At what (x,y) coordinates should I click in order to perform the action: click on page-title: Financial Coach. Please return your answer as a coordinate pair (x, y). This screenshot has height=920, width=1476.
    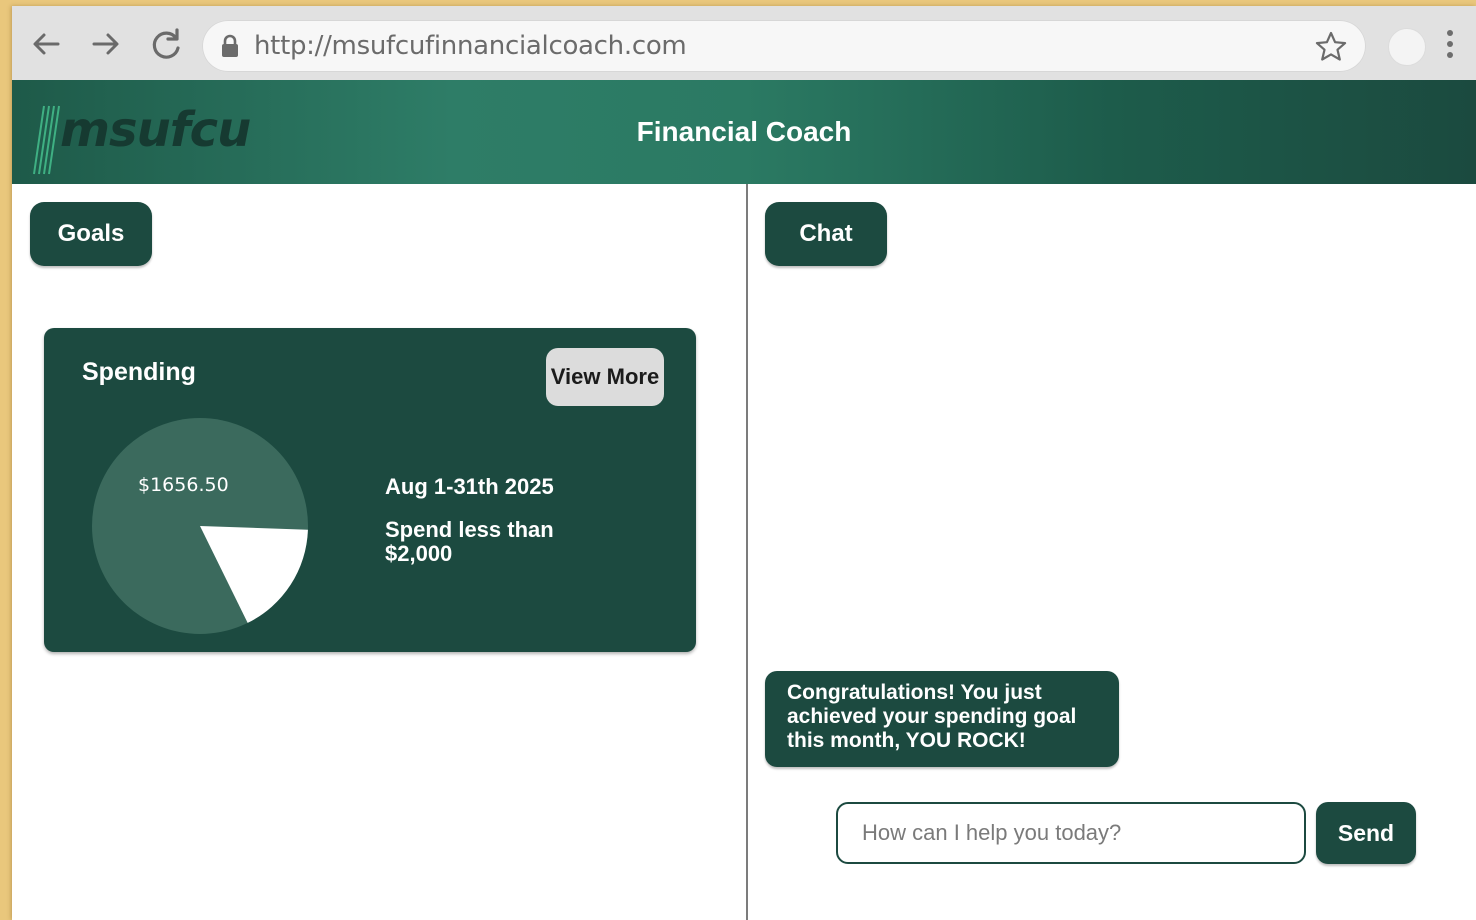
    Looking at the image, I should click on (744, 131).